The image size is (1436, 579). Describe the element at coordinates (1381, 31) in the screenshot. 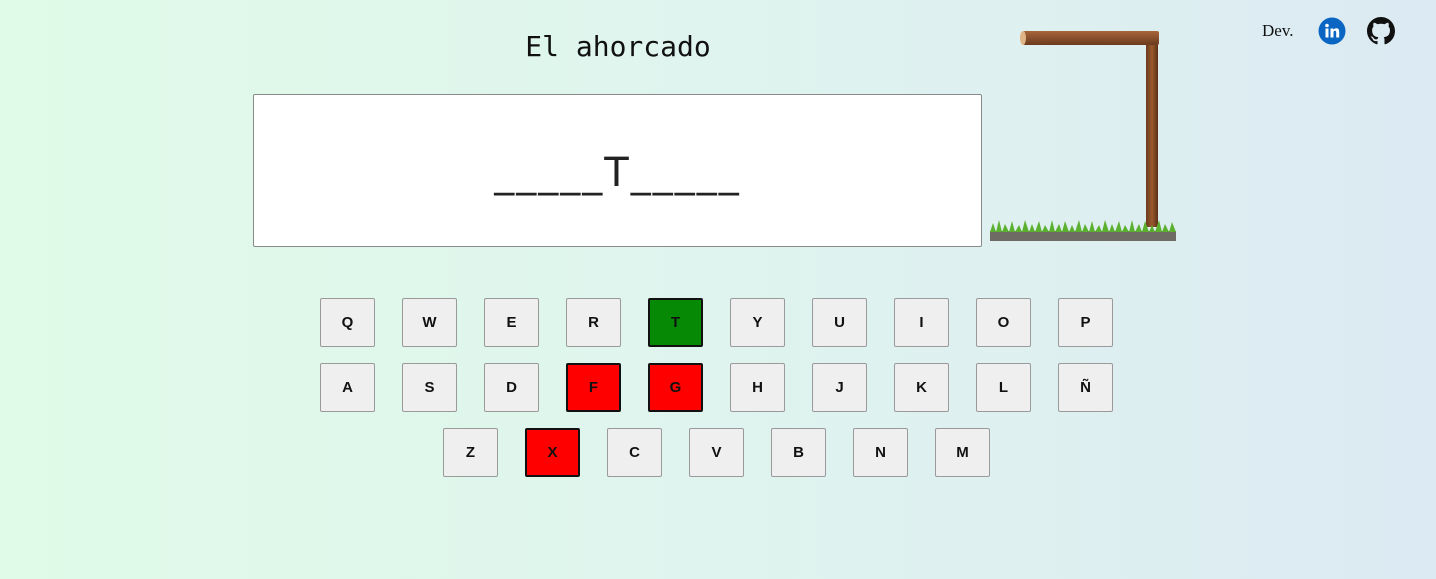

I see `github-icon` at that location.